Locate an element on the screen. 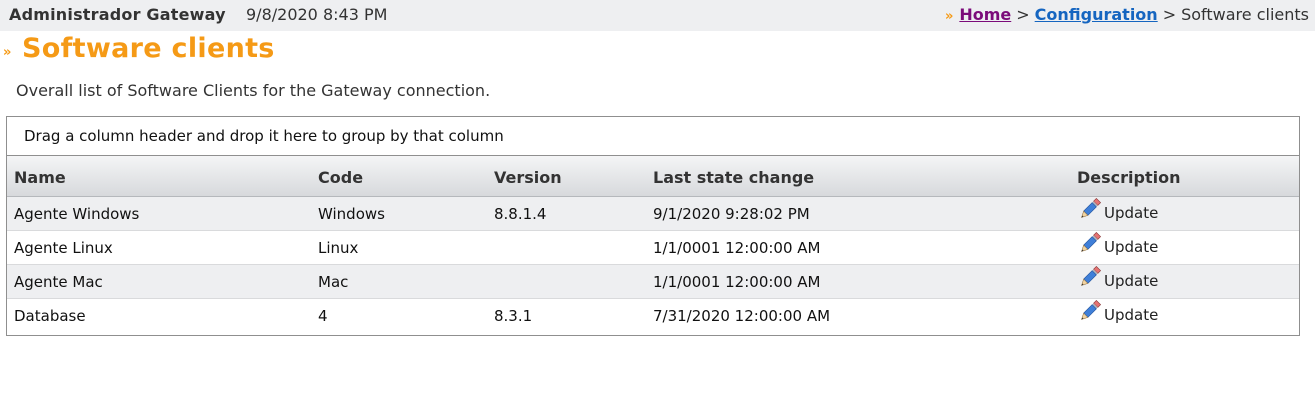 The height and width of the screenshot is (398, 1315). cell-version: 8.3.1 is located at coordinates (513, 316).